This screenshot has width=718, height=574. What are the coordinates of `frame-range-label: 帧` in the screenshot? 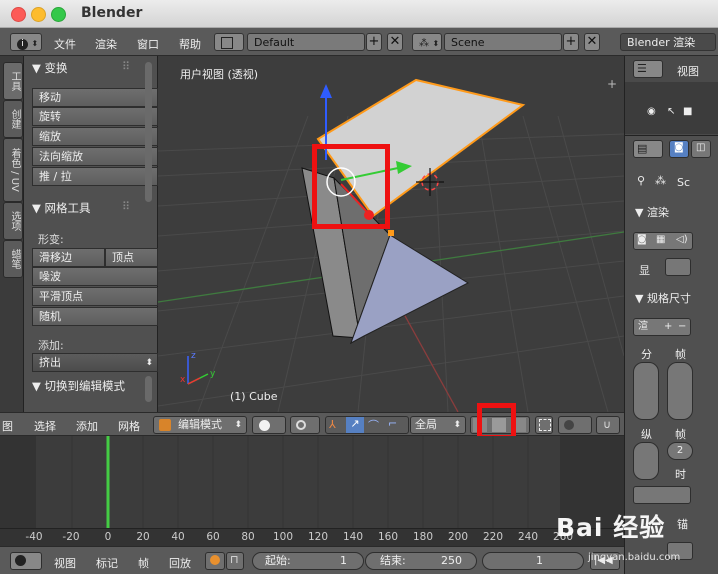 It's located at (680, 354).